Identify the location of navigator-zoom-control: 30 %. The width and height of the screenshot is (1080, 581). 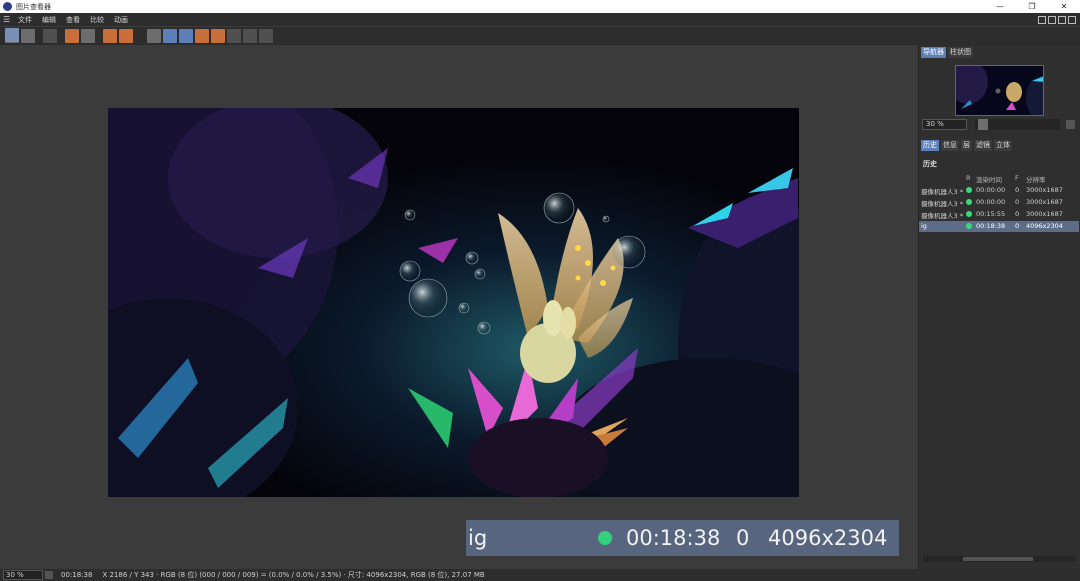
(999, 124).